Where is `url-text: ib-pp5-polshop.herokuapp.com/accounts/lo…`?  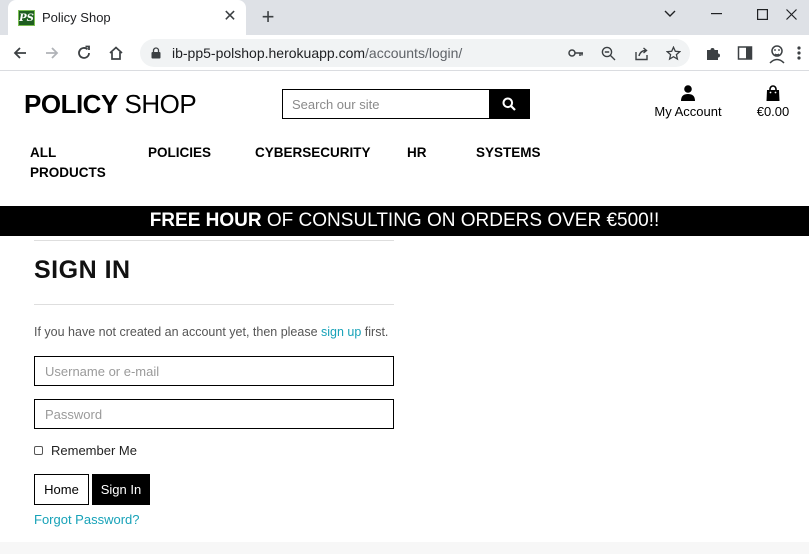
url-text: ib-pp5-polshop.herokuapp.com/accounts/lo… is located at coordinates (317, 53).